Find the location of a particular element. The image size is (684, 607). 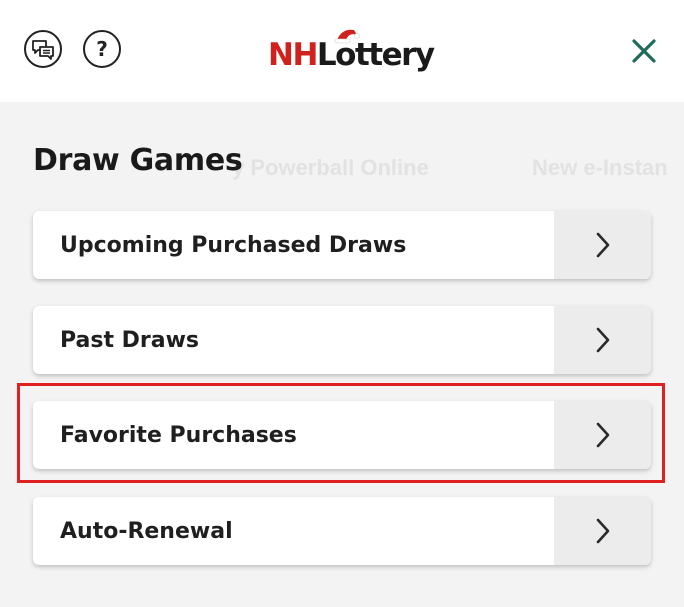

help-button: ? is located at coordinates (102, 49).